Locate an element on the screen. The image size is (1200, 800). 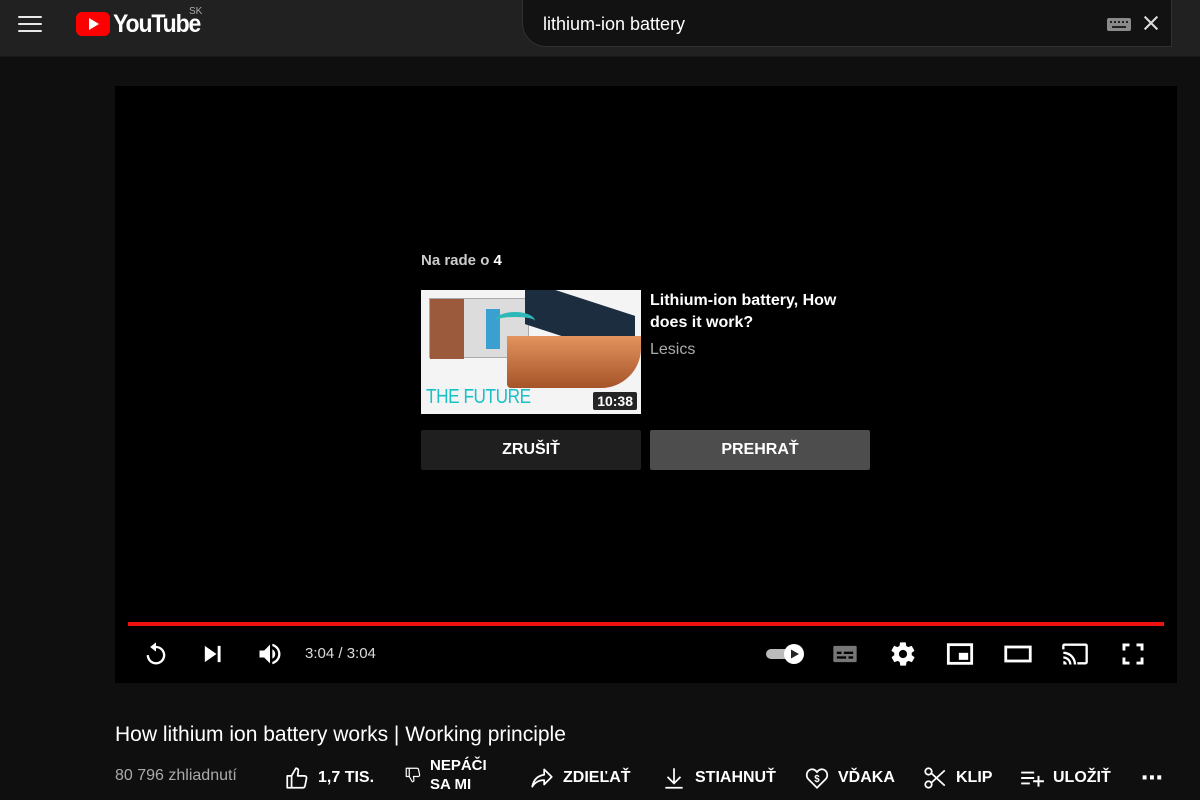
theater-icon is located at coordinates (1018, 654).